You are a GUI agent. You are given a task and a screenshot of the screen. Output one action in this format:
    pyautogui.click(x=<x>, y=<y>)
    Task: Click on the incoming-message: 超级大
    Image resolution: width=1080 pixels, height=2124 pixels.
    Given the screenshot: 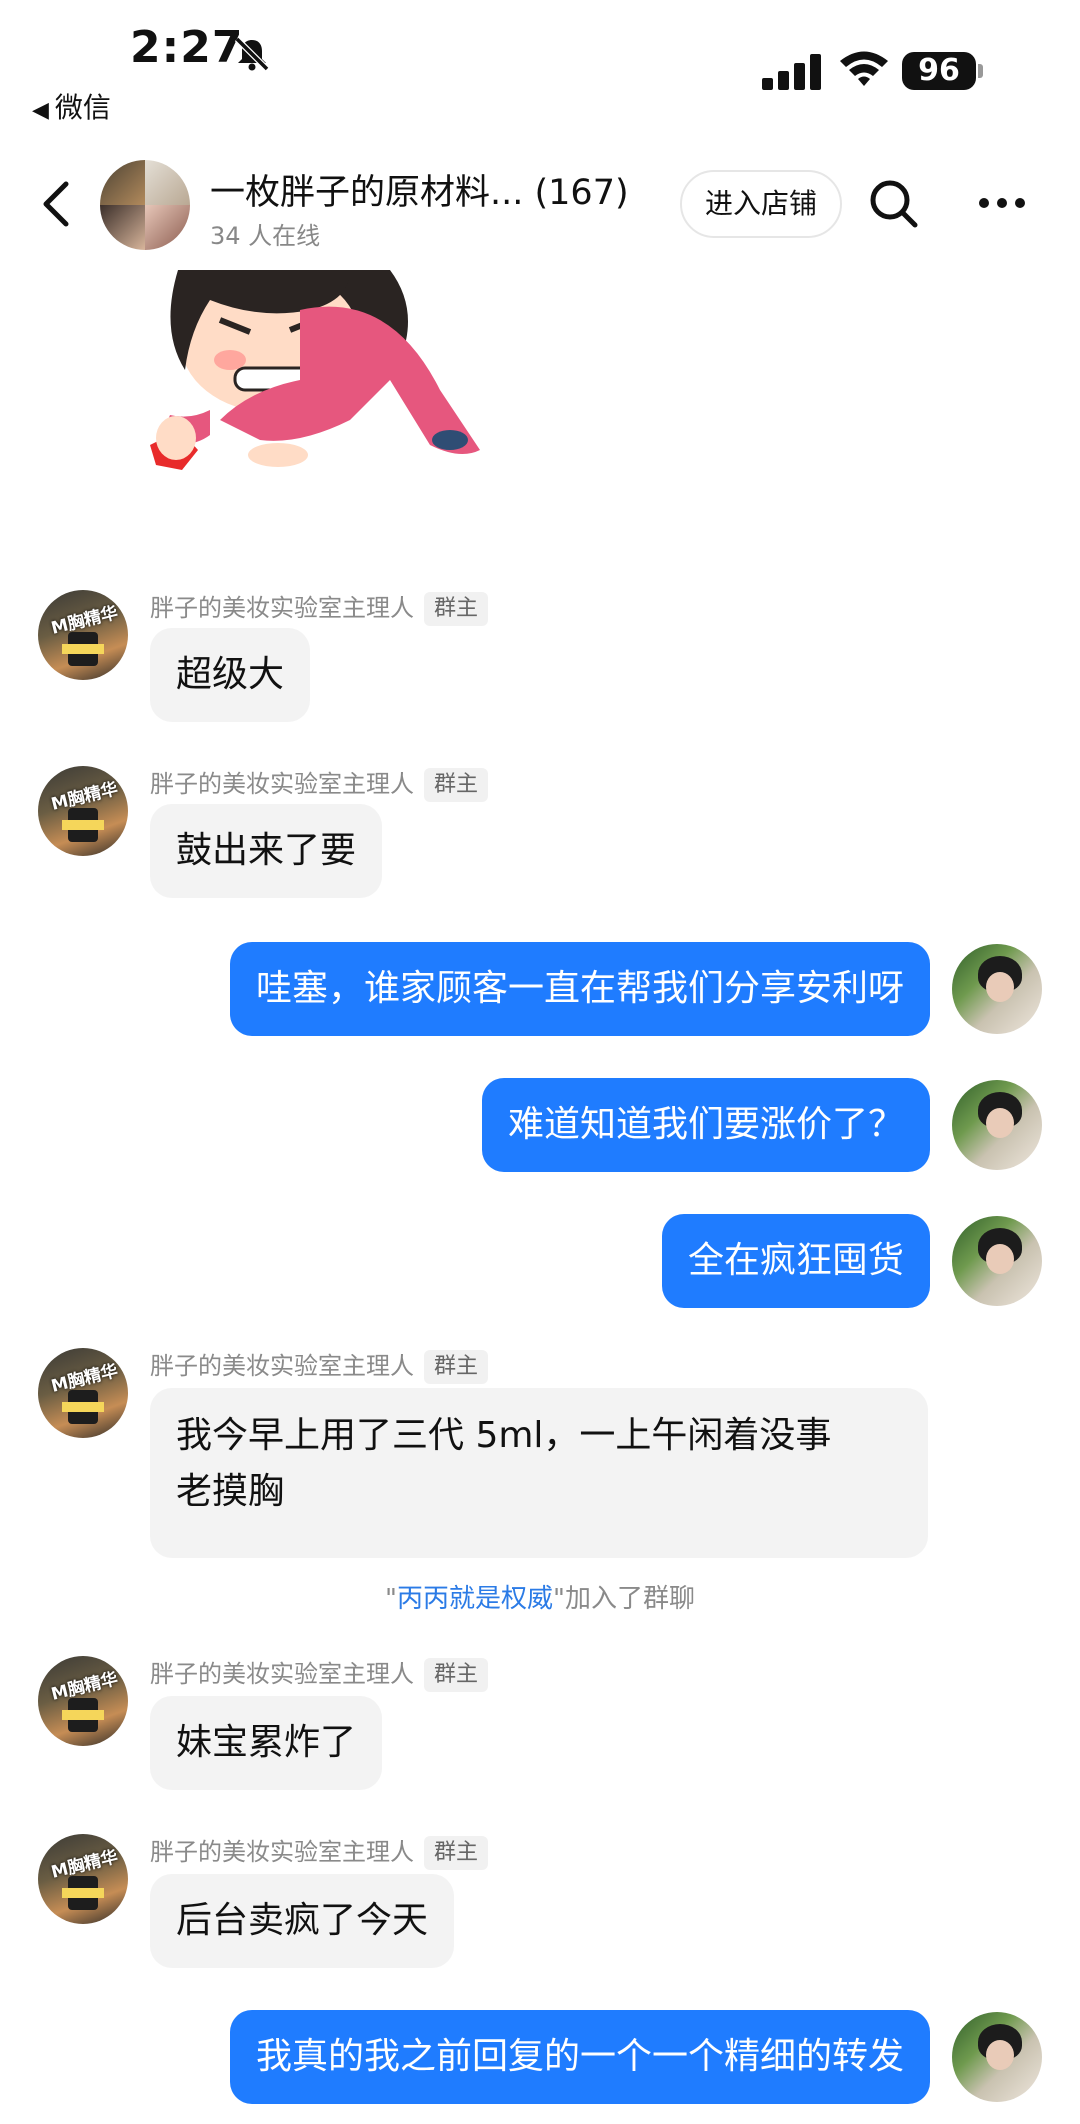 What is the action you would take?
    pyautogui.click(x=230, y=675)
    